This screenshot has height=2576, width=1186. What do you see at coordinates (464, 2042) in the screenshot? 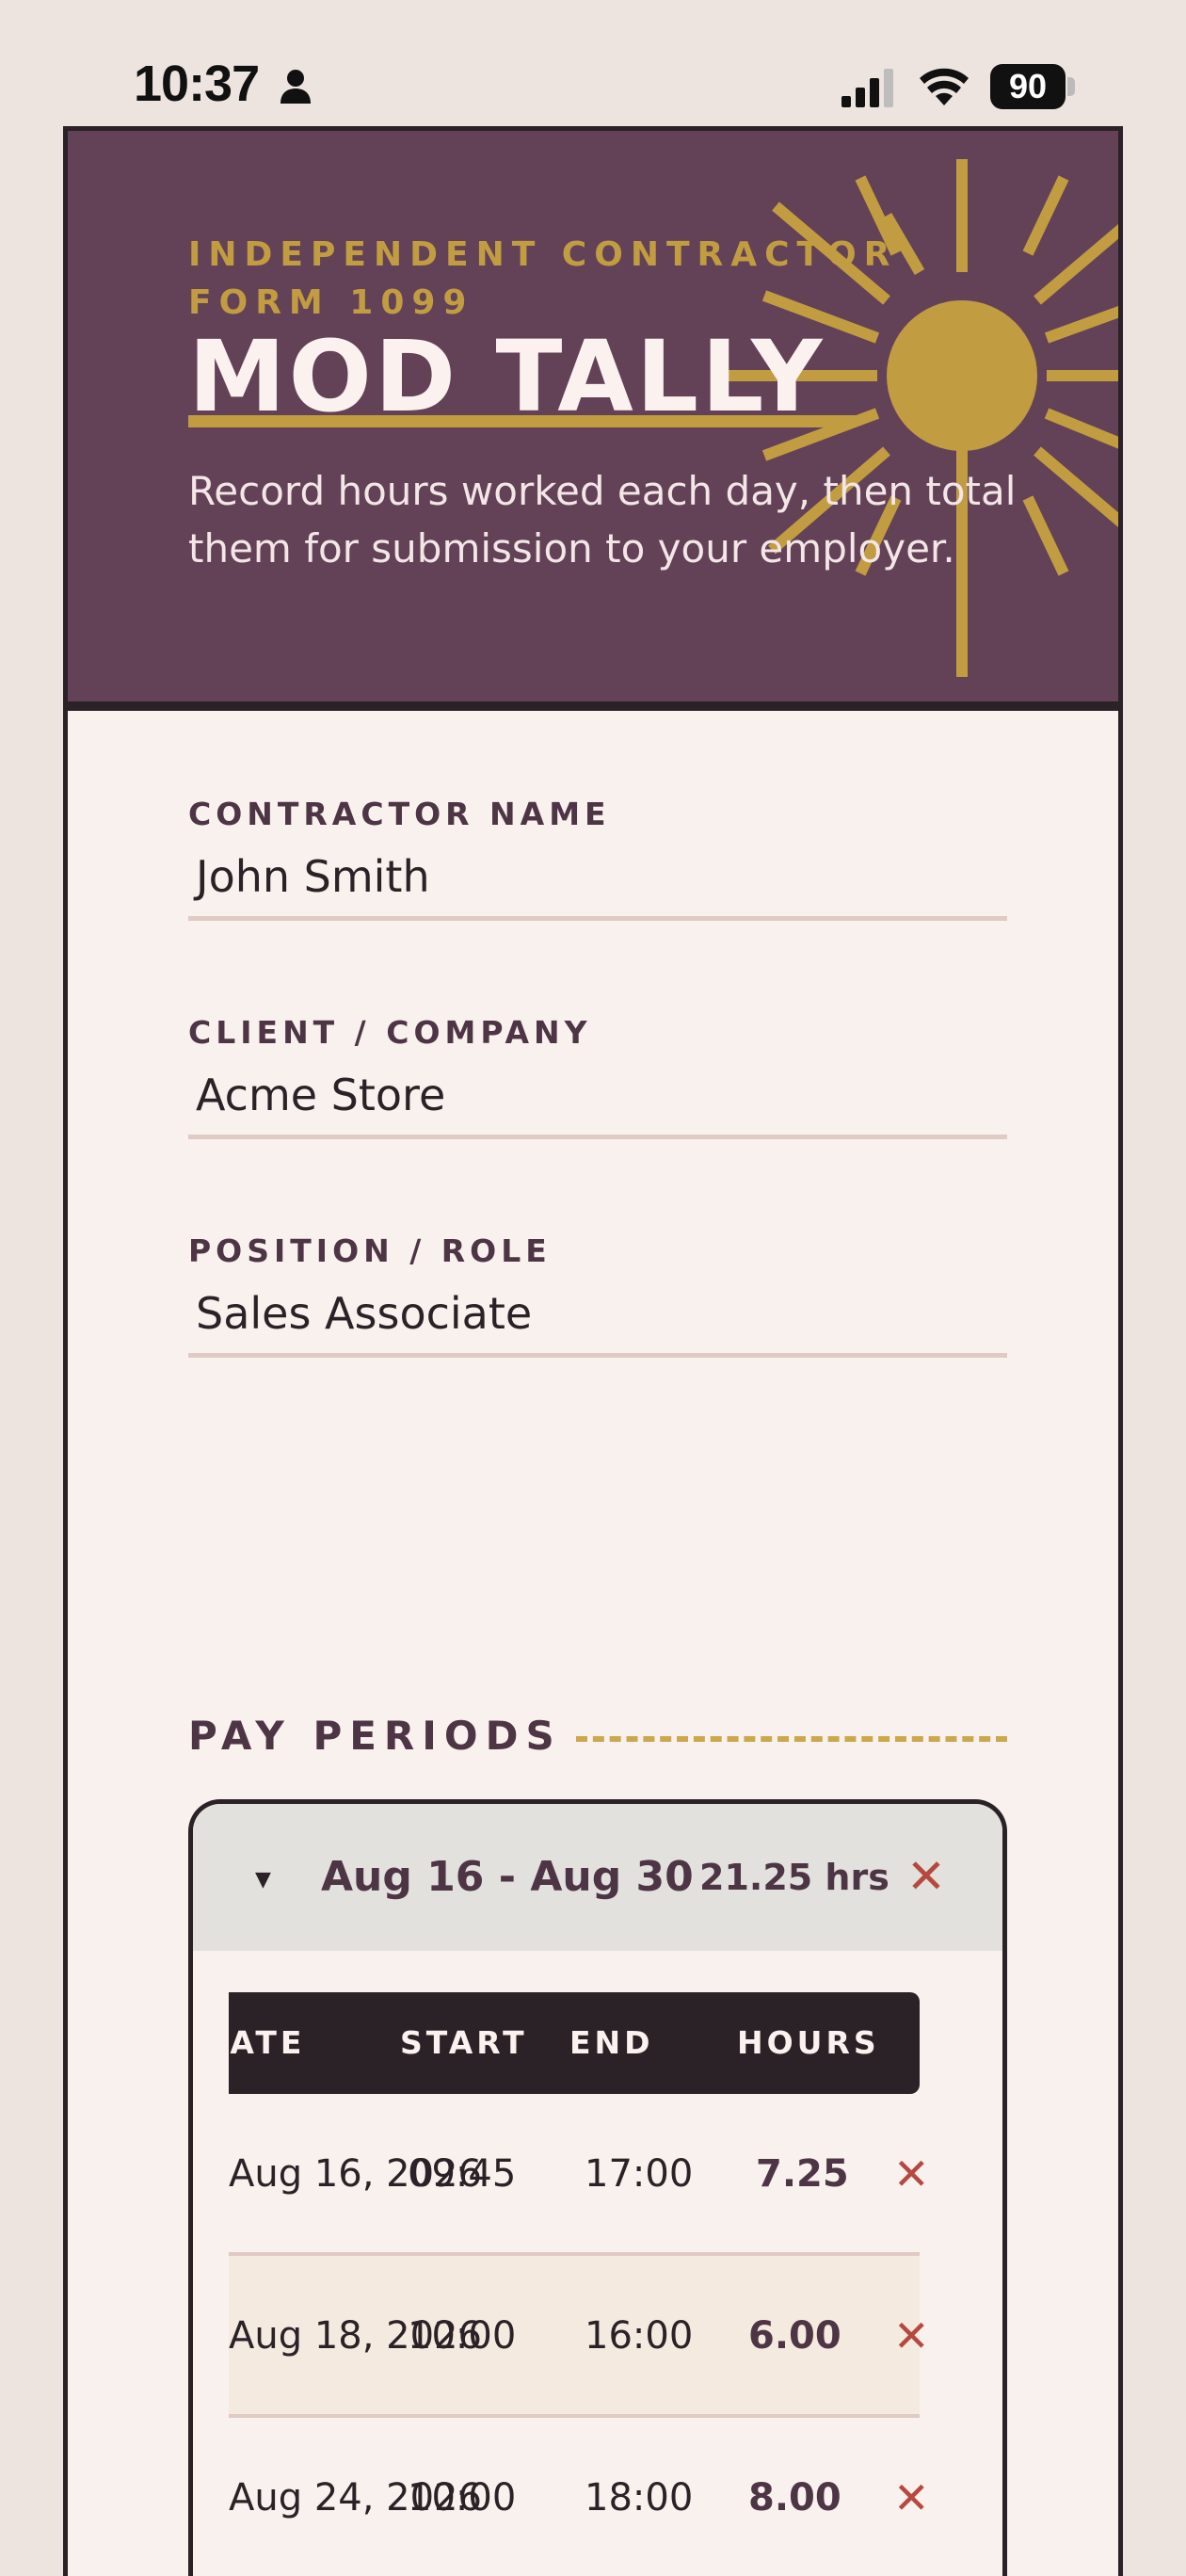
I see `column-start: START` at bounding box center [464, 2042].